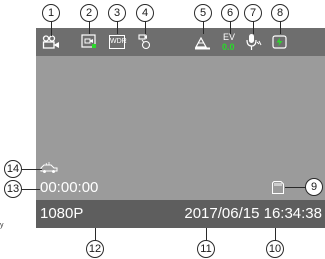 This screenshot has height=259, width=325. I want to click on status-bar: WDR EV 0.0, so click(180, 42).